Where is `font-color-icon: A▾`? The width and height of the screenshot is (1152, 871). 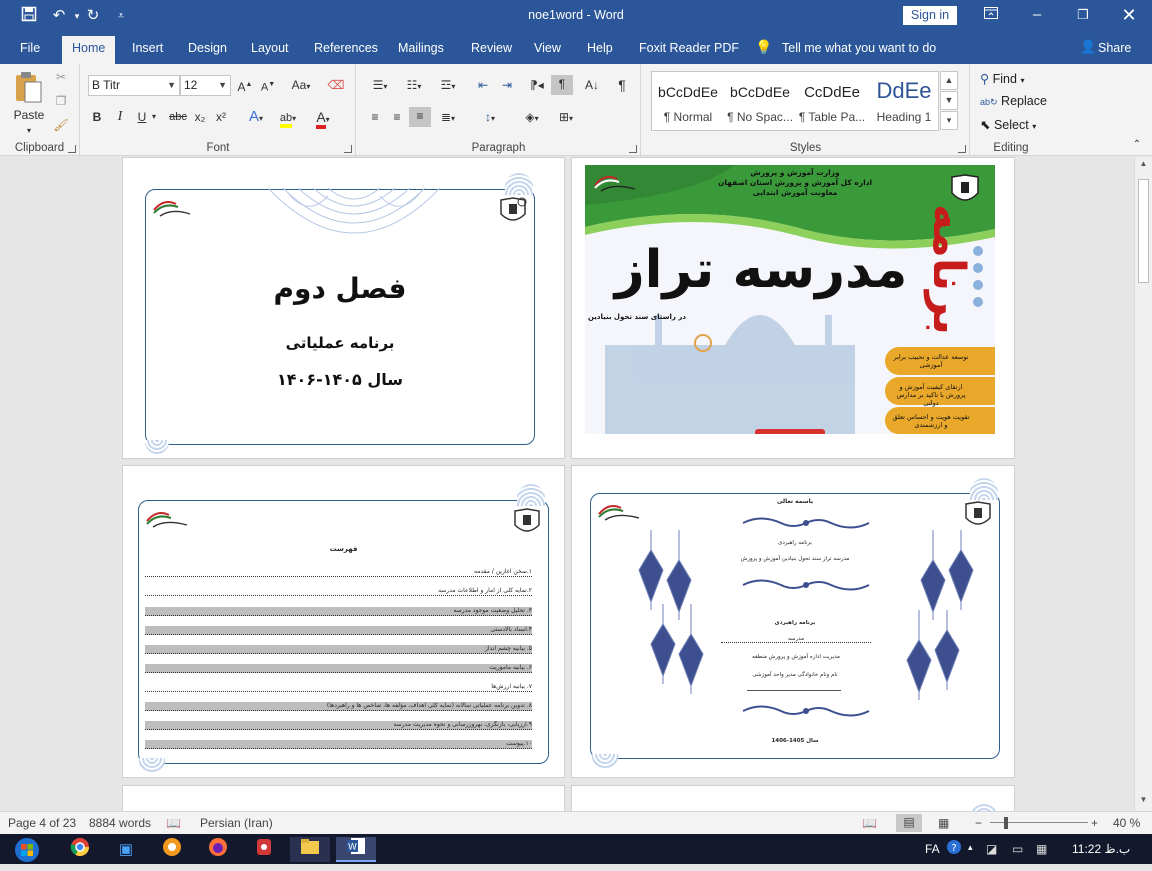 font-color-icon: A▾ is located at coordinates (323, 118).